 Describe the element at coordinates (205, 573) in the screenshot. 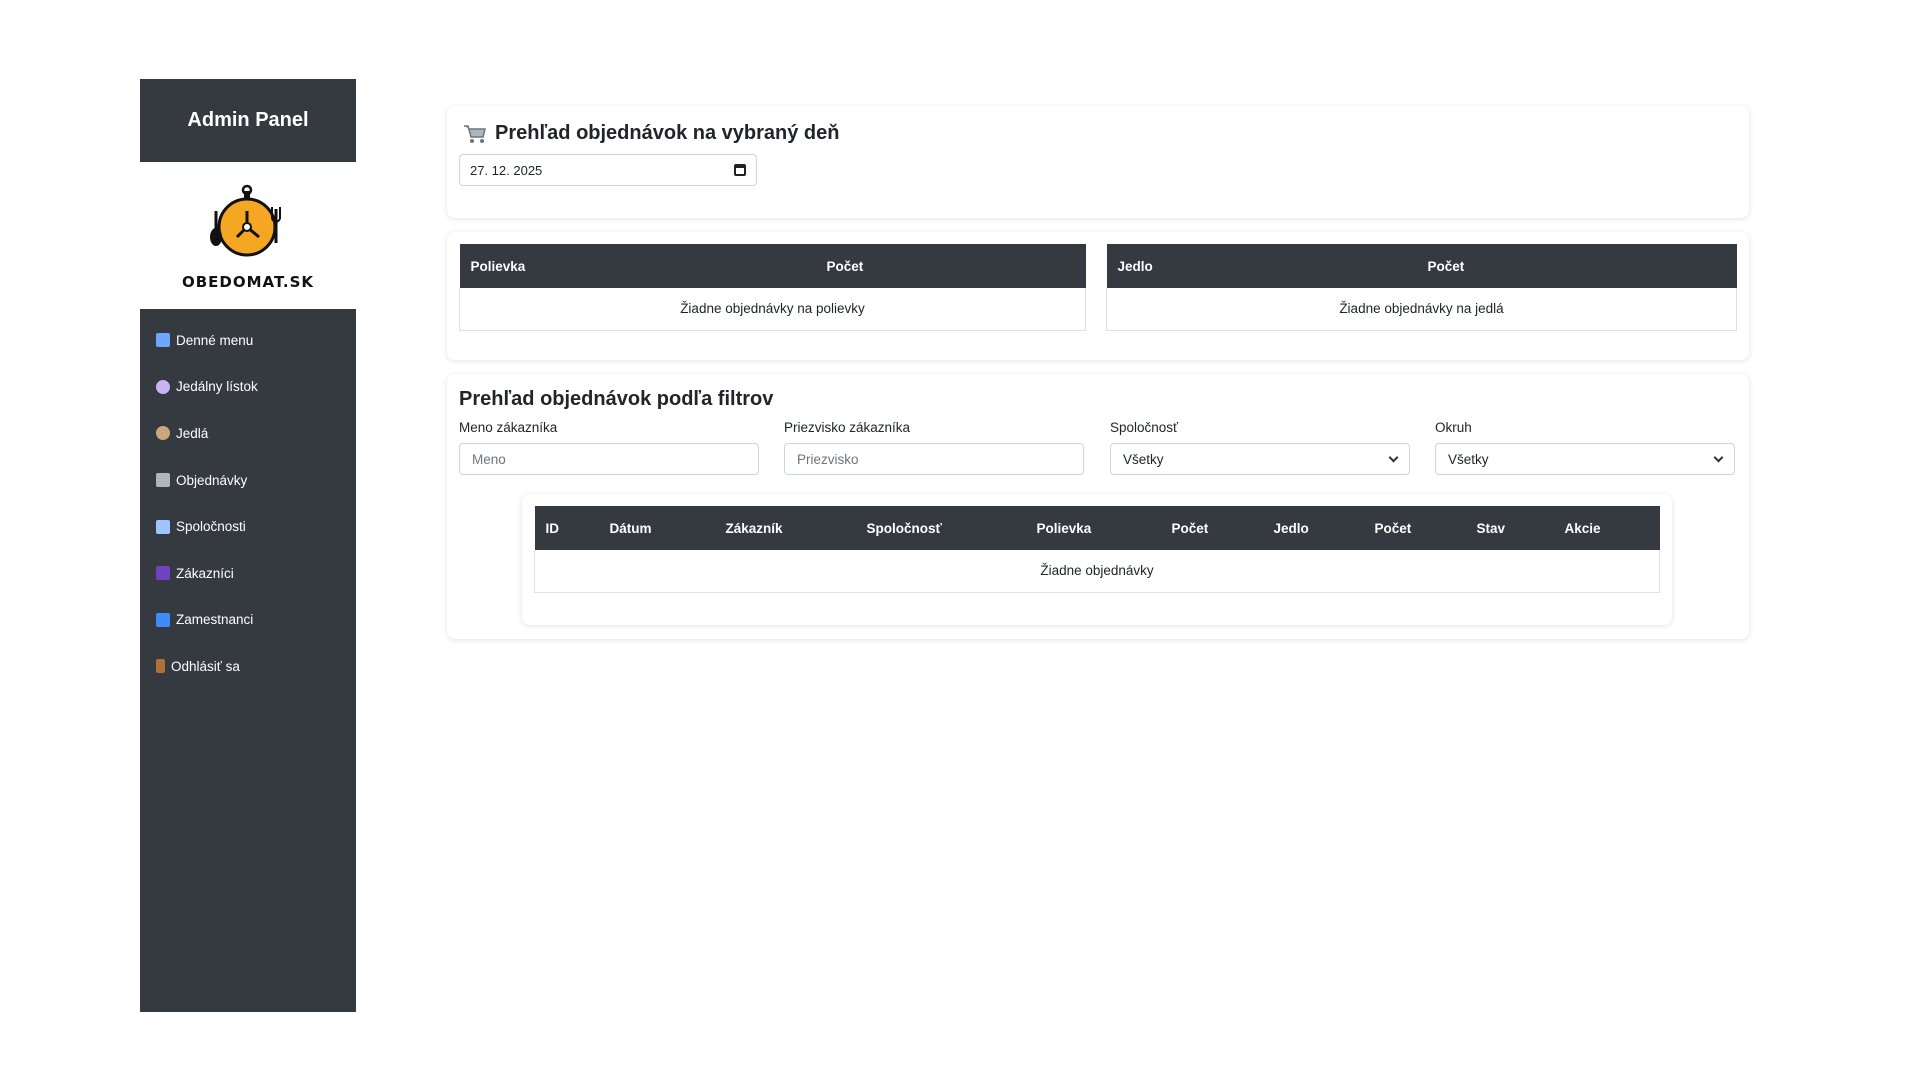

I see `sidebar-item-label: Zákazníci` at that location.